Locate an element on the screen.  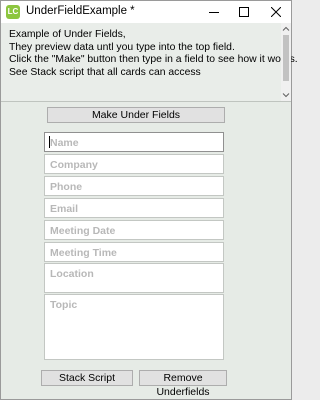
company-field: Company is located at coordinates (134, 164).